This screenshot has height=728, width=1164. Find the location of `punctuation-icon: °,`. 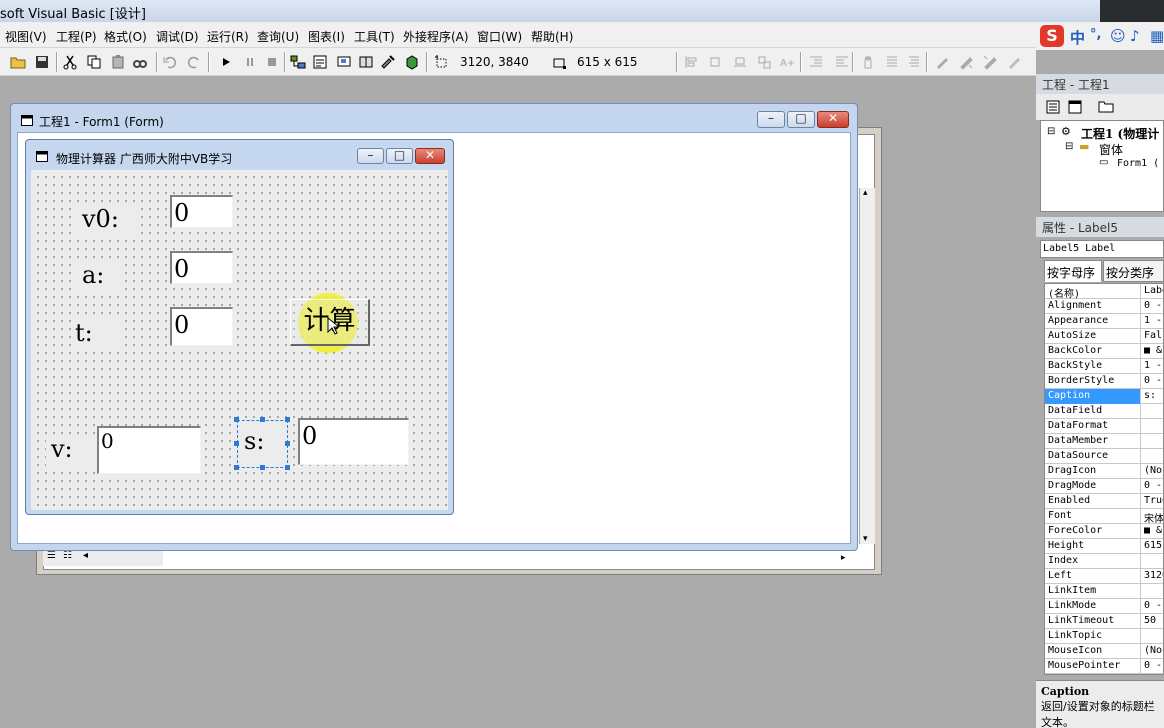

punctuation-icon: °, is located at coordinates (1095, 34).